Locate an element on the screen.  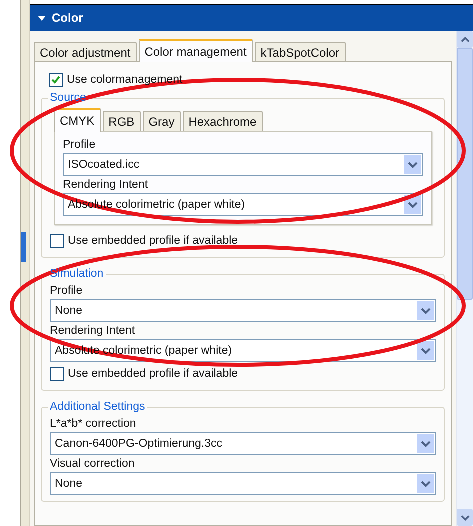
tab: Color management is located at coordinates (195, 50).